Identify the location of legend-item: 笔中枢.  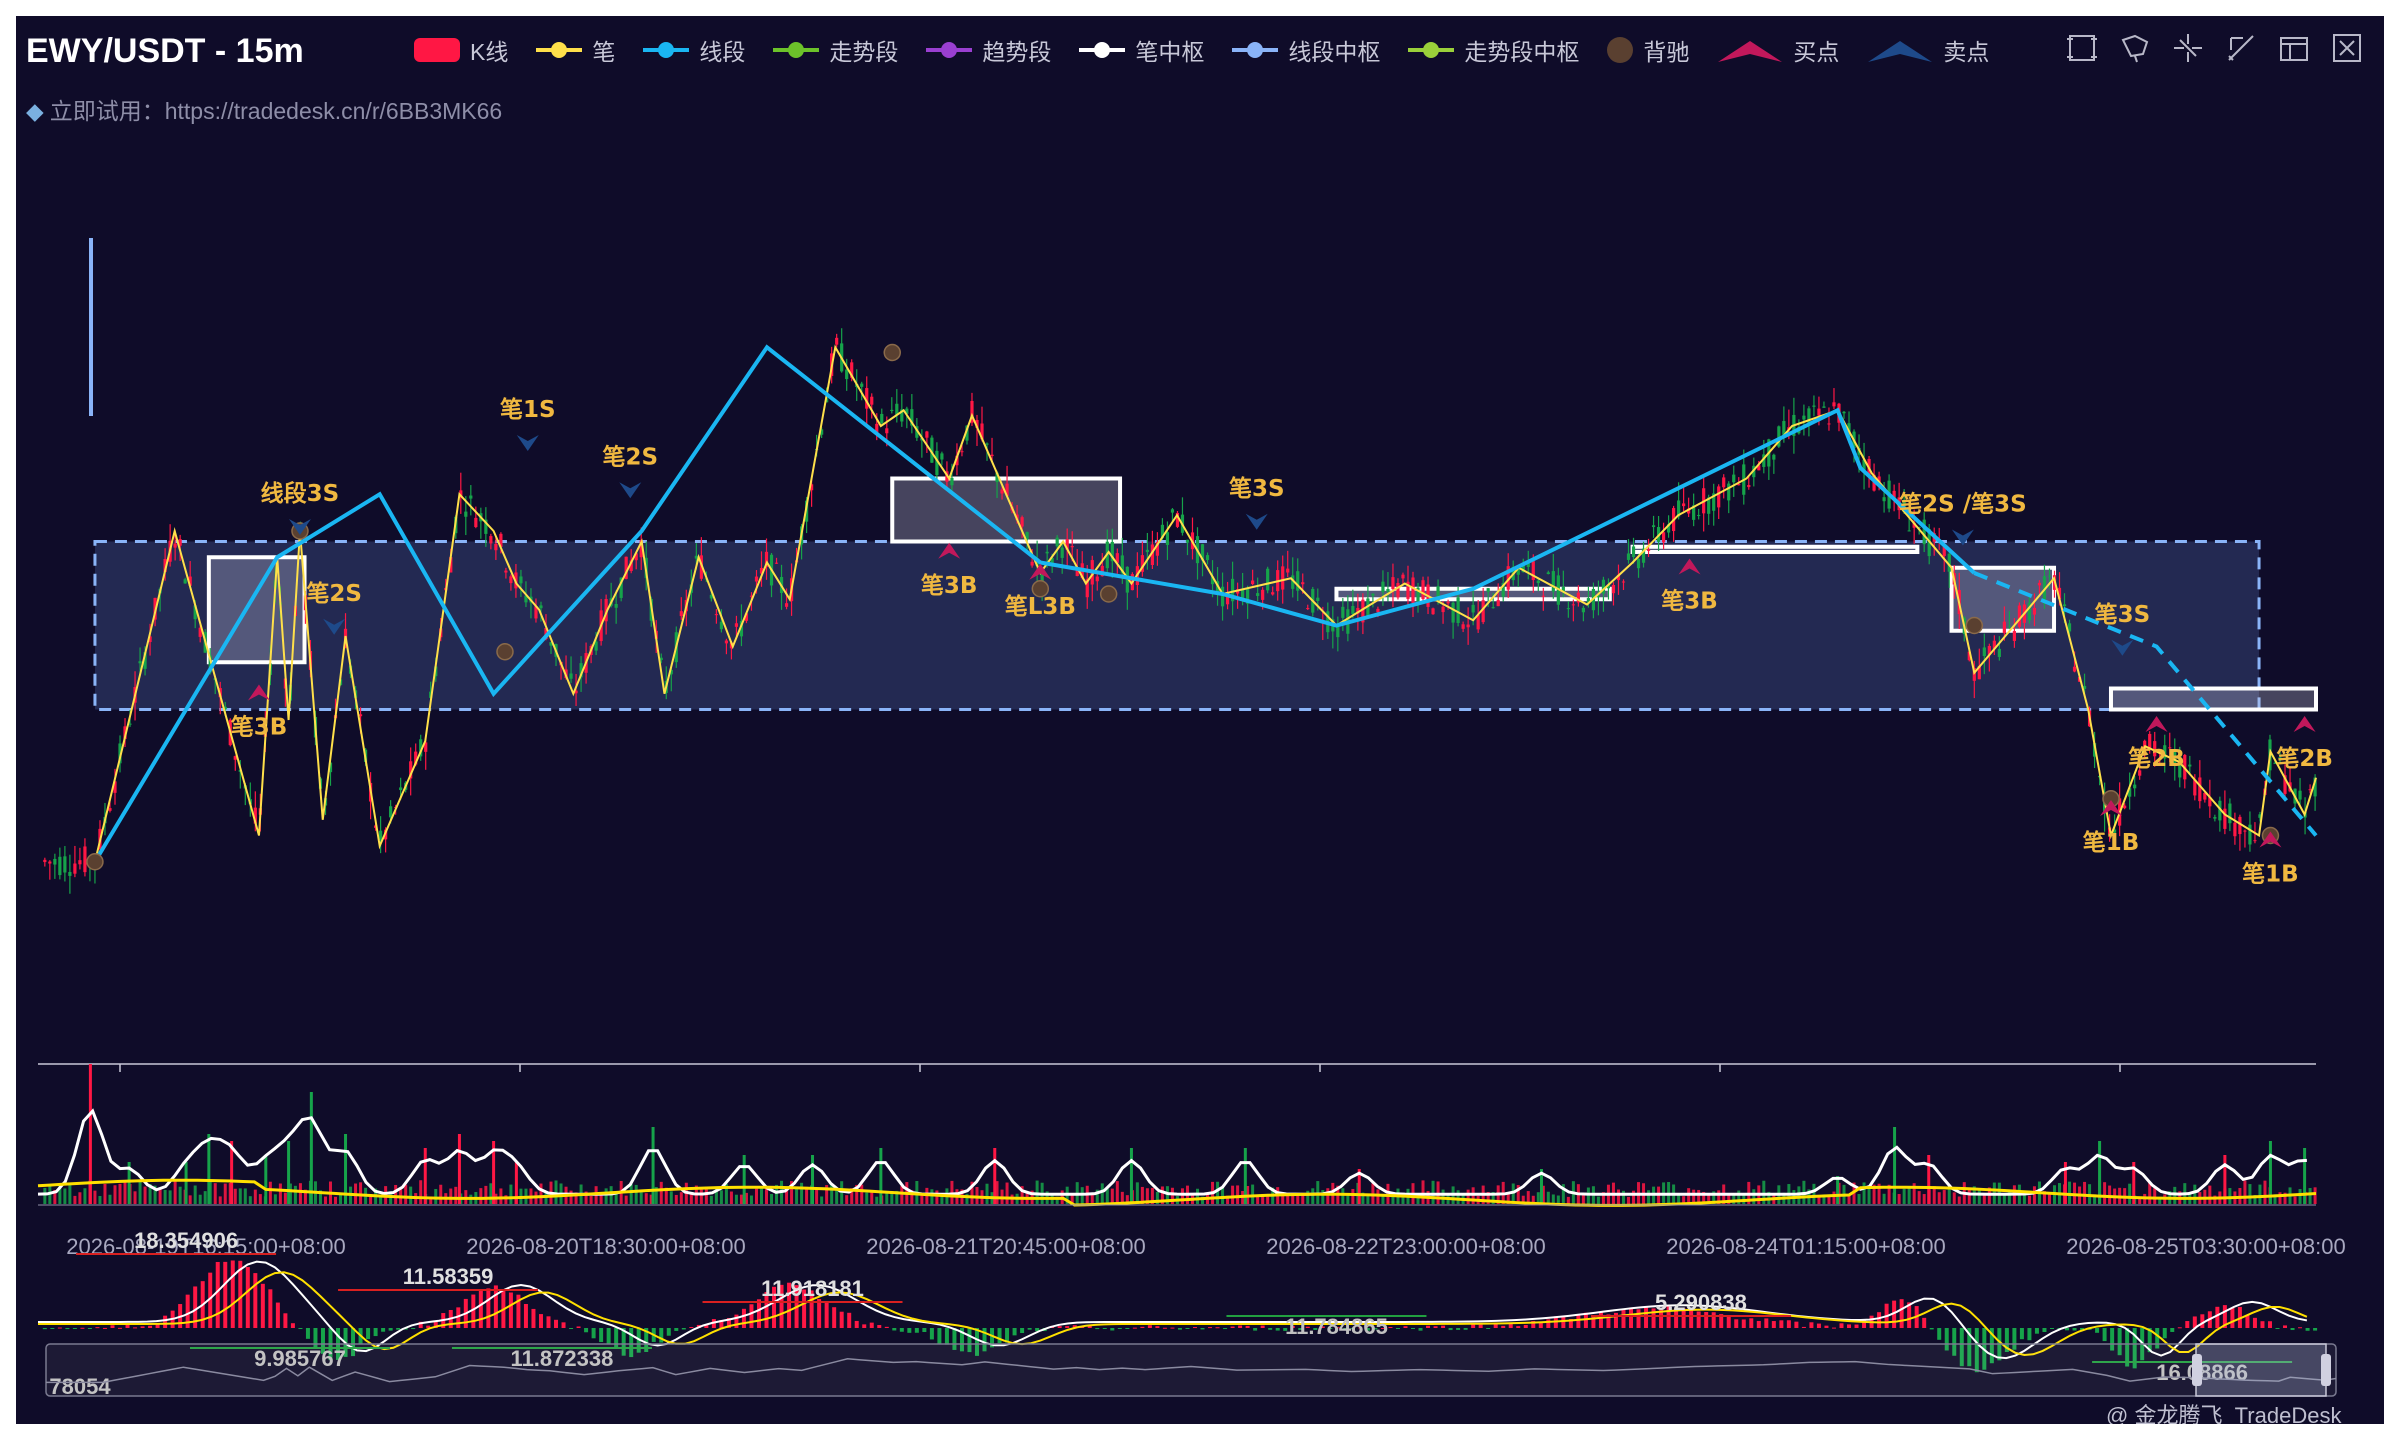
(1140, 50).